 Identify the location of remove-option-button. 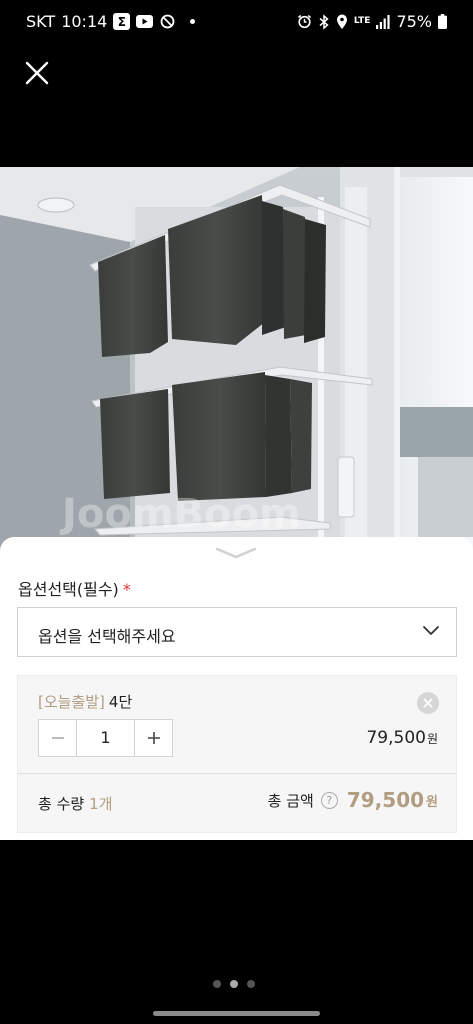
(428, 703).